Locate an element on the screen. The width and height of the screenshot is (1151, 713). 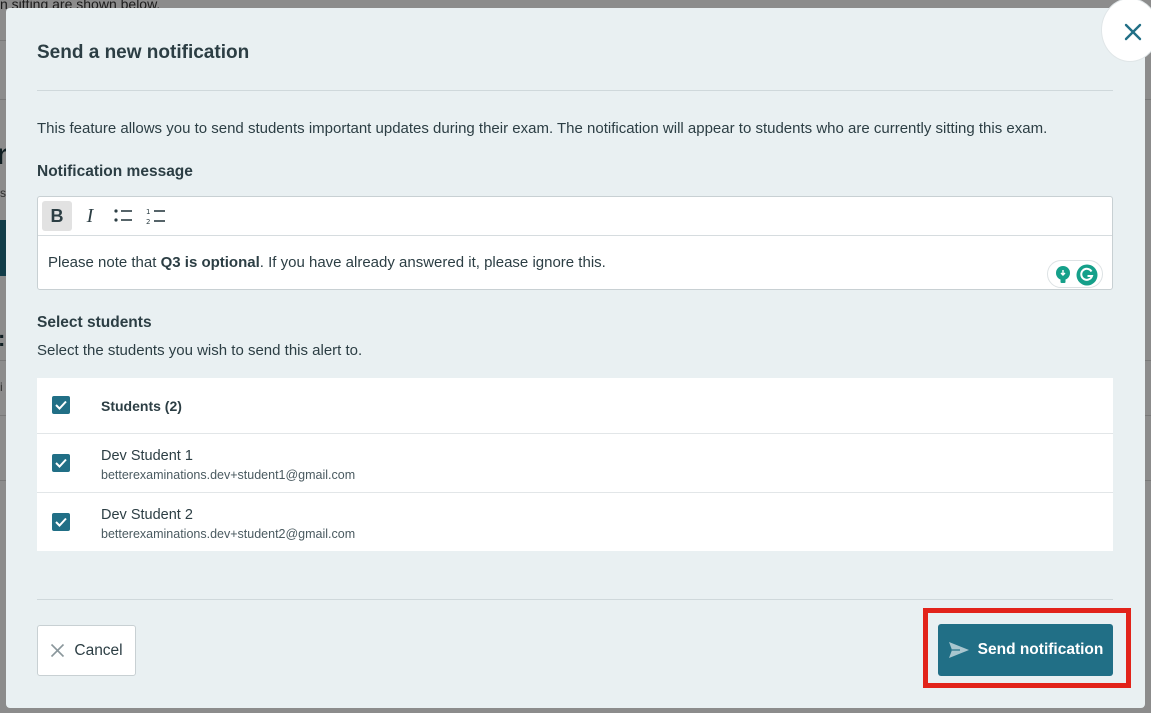
students-header-row: Students (2) is located at coordinates (575, 406).